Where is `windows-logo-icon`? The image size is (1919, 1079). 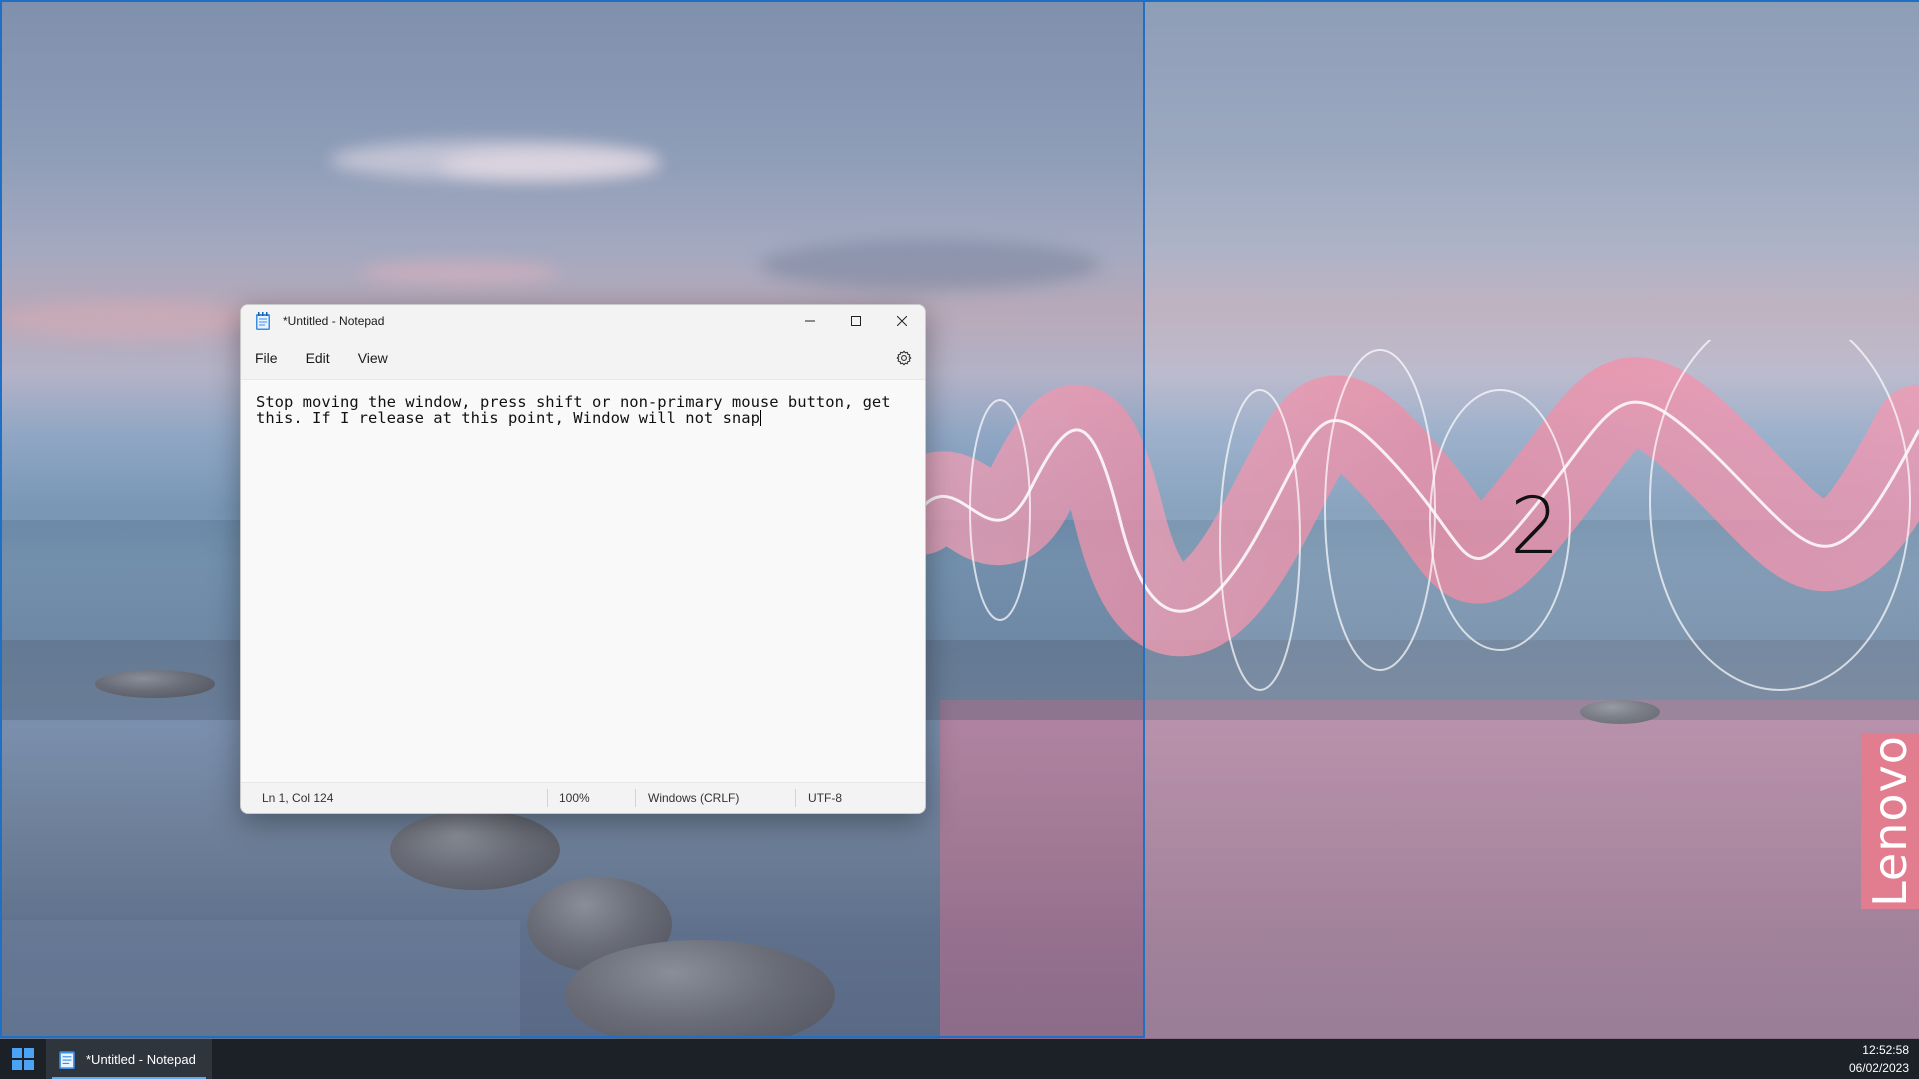 windows-logo-icon is located at coordinates (23, 1059).